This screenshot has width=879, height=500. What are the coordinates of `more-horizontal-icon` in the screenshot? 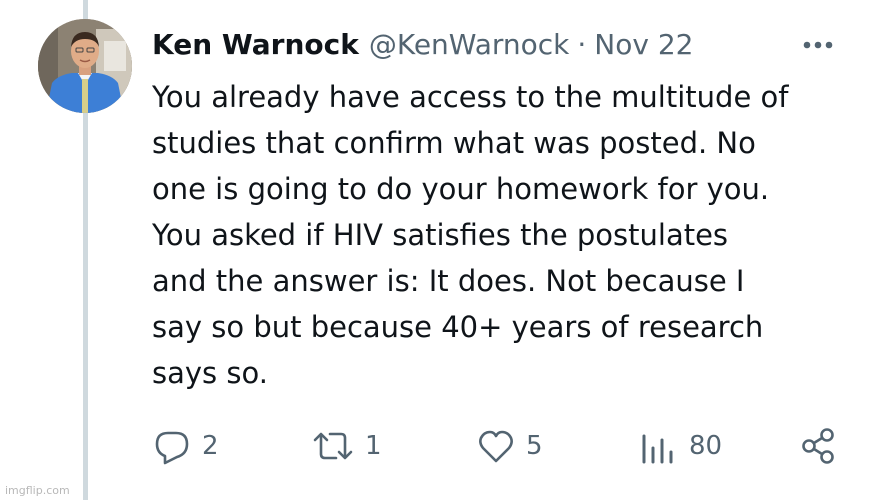 It's located at (818, 45).